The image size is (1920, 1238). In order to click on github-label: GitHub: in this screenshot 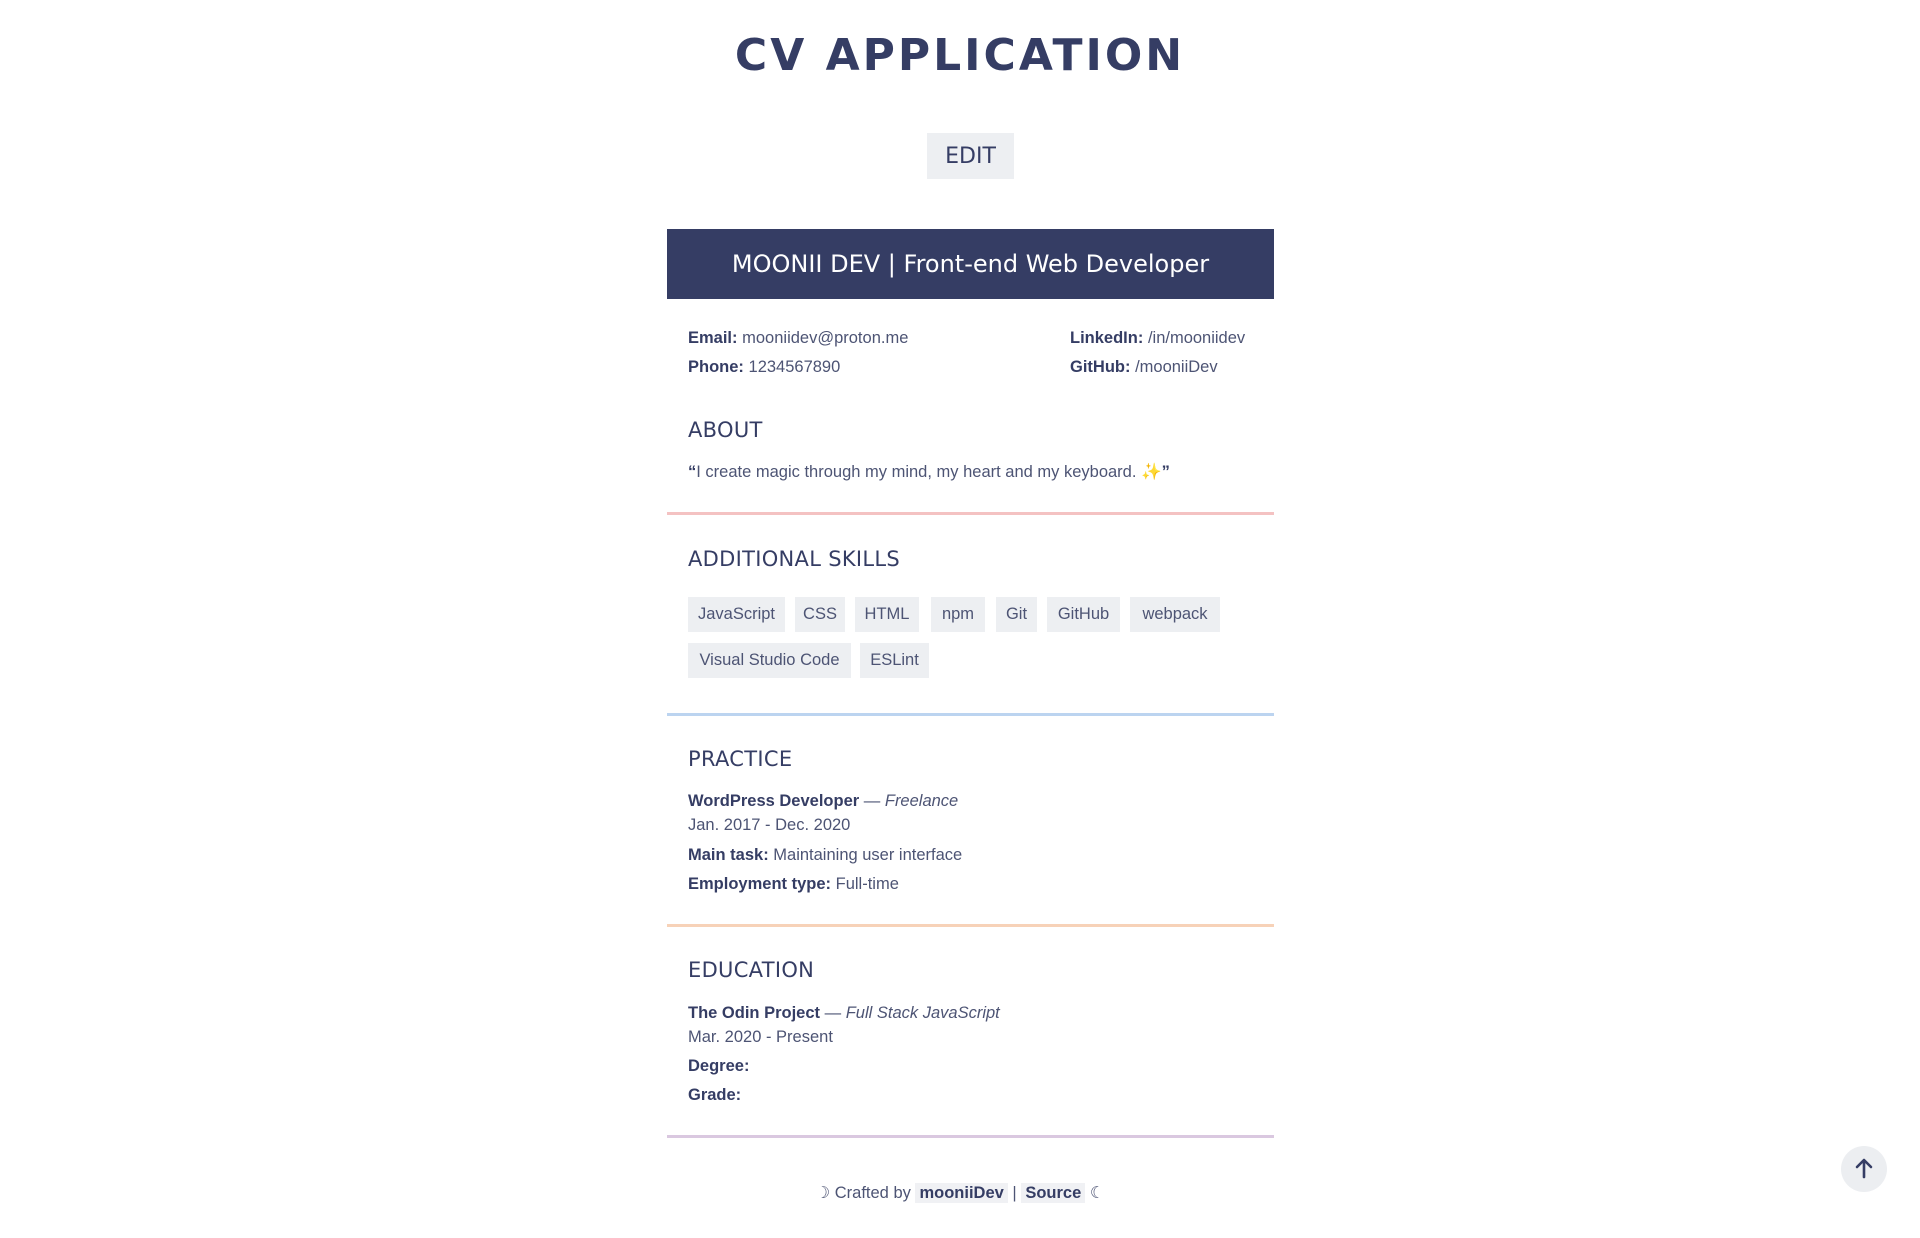, I will do `click(1100, 367)`.